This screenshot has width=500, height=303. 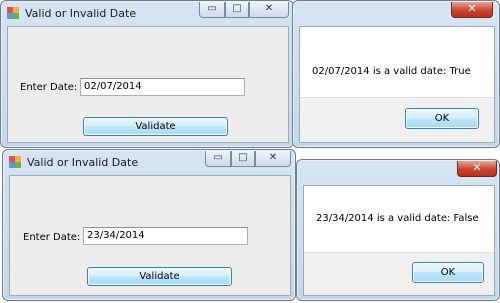 I want to click on form-window-2-titlebar: Valid or Invalid Date ▭ □ ✕, so click(x=149, y=162).